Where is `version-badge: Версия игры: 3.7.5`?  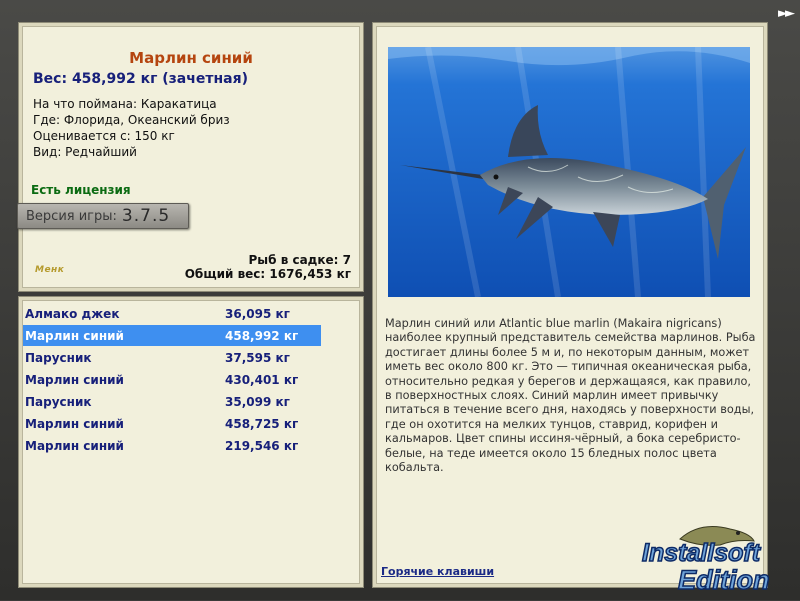
version-badge: Версия игры: 3.7.5 is located at coordinates (103, 216).